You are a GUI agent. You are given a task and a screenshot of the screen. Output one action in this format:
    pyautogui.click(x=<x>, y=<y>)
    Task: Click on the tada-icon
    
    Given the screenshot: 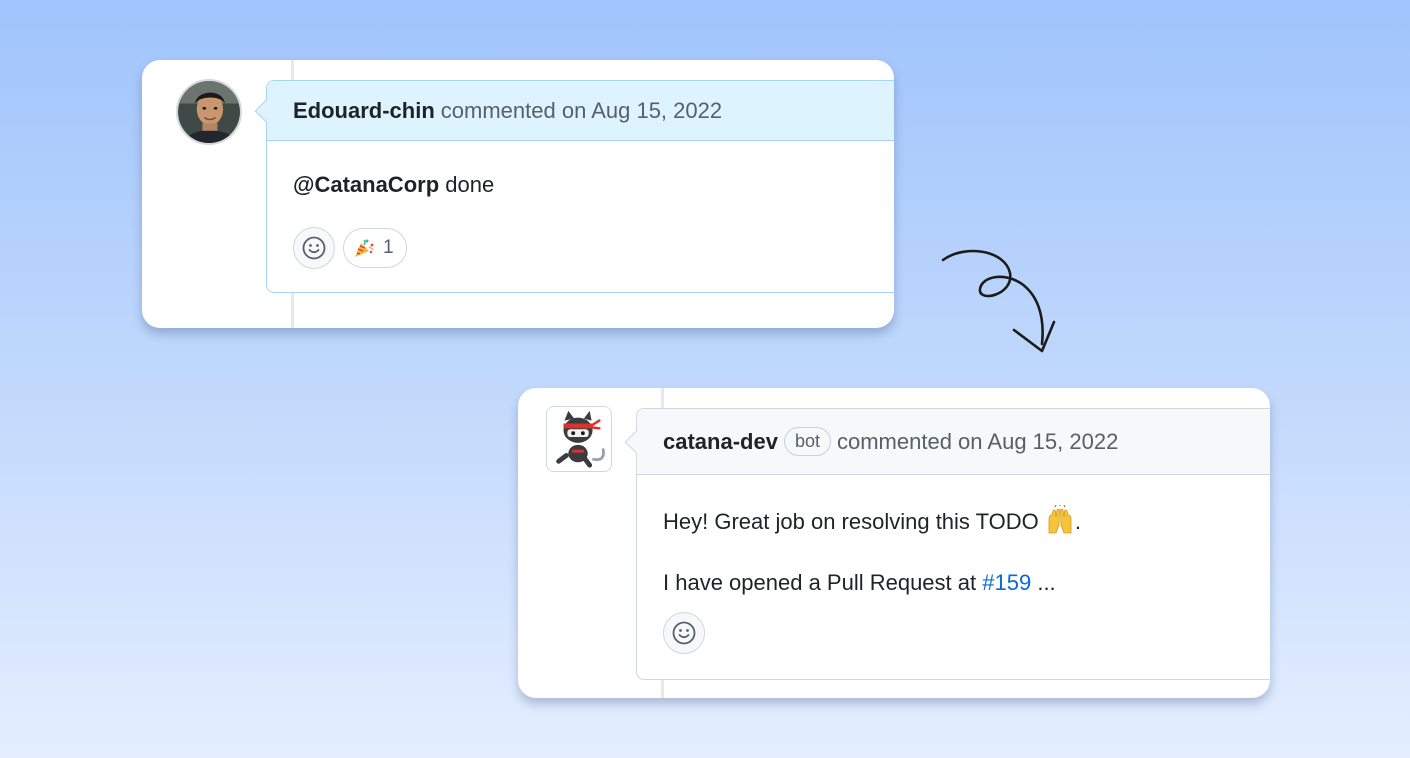 What is the action you would take?
    pyautogui.click(x=364, y=248)
    